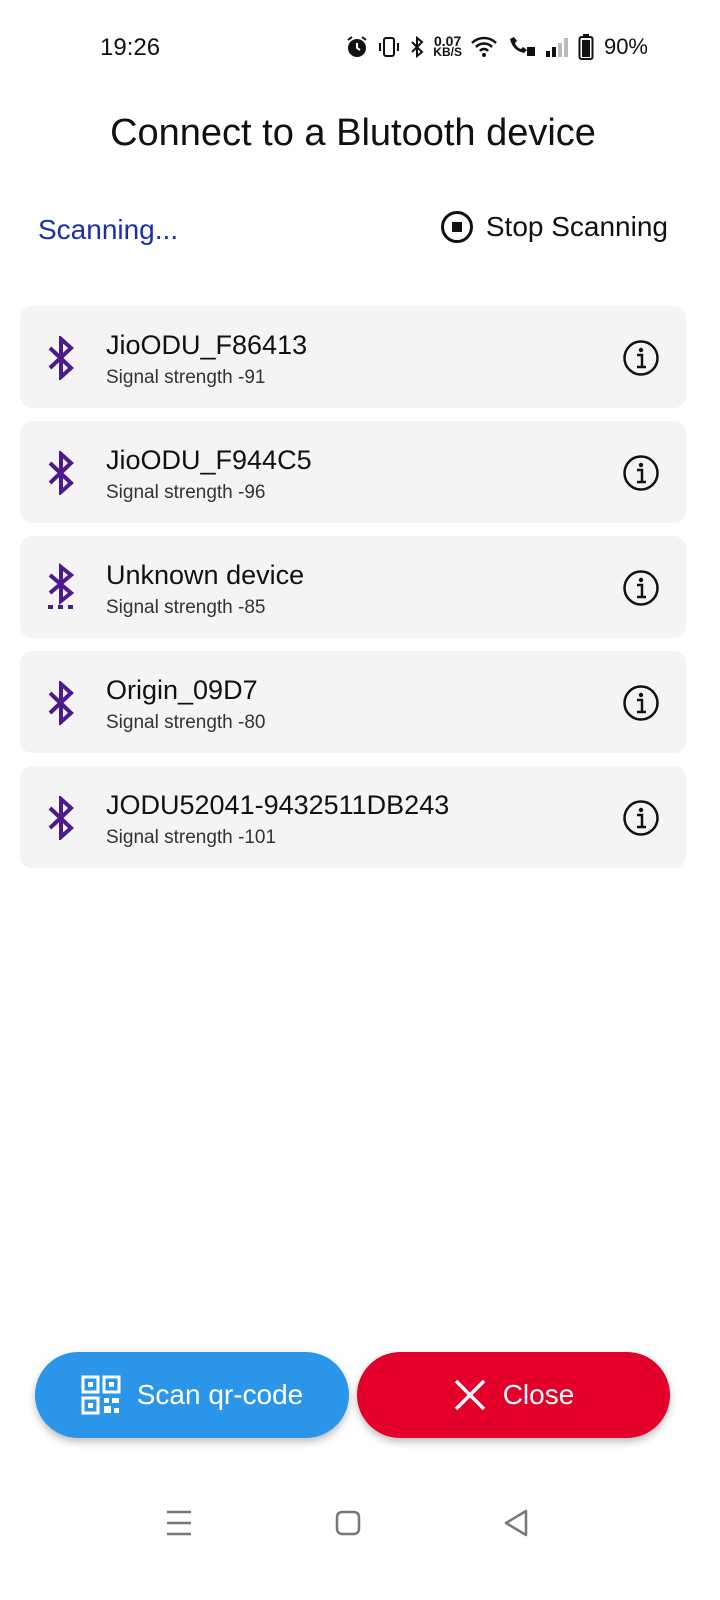 This screenshot has width=720, height=1600. What do you see at coordinates (182, 690) in the screenshot?
I see `device-name: Origin_09D7` at bounding box center [182, 690].